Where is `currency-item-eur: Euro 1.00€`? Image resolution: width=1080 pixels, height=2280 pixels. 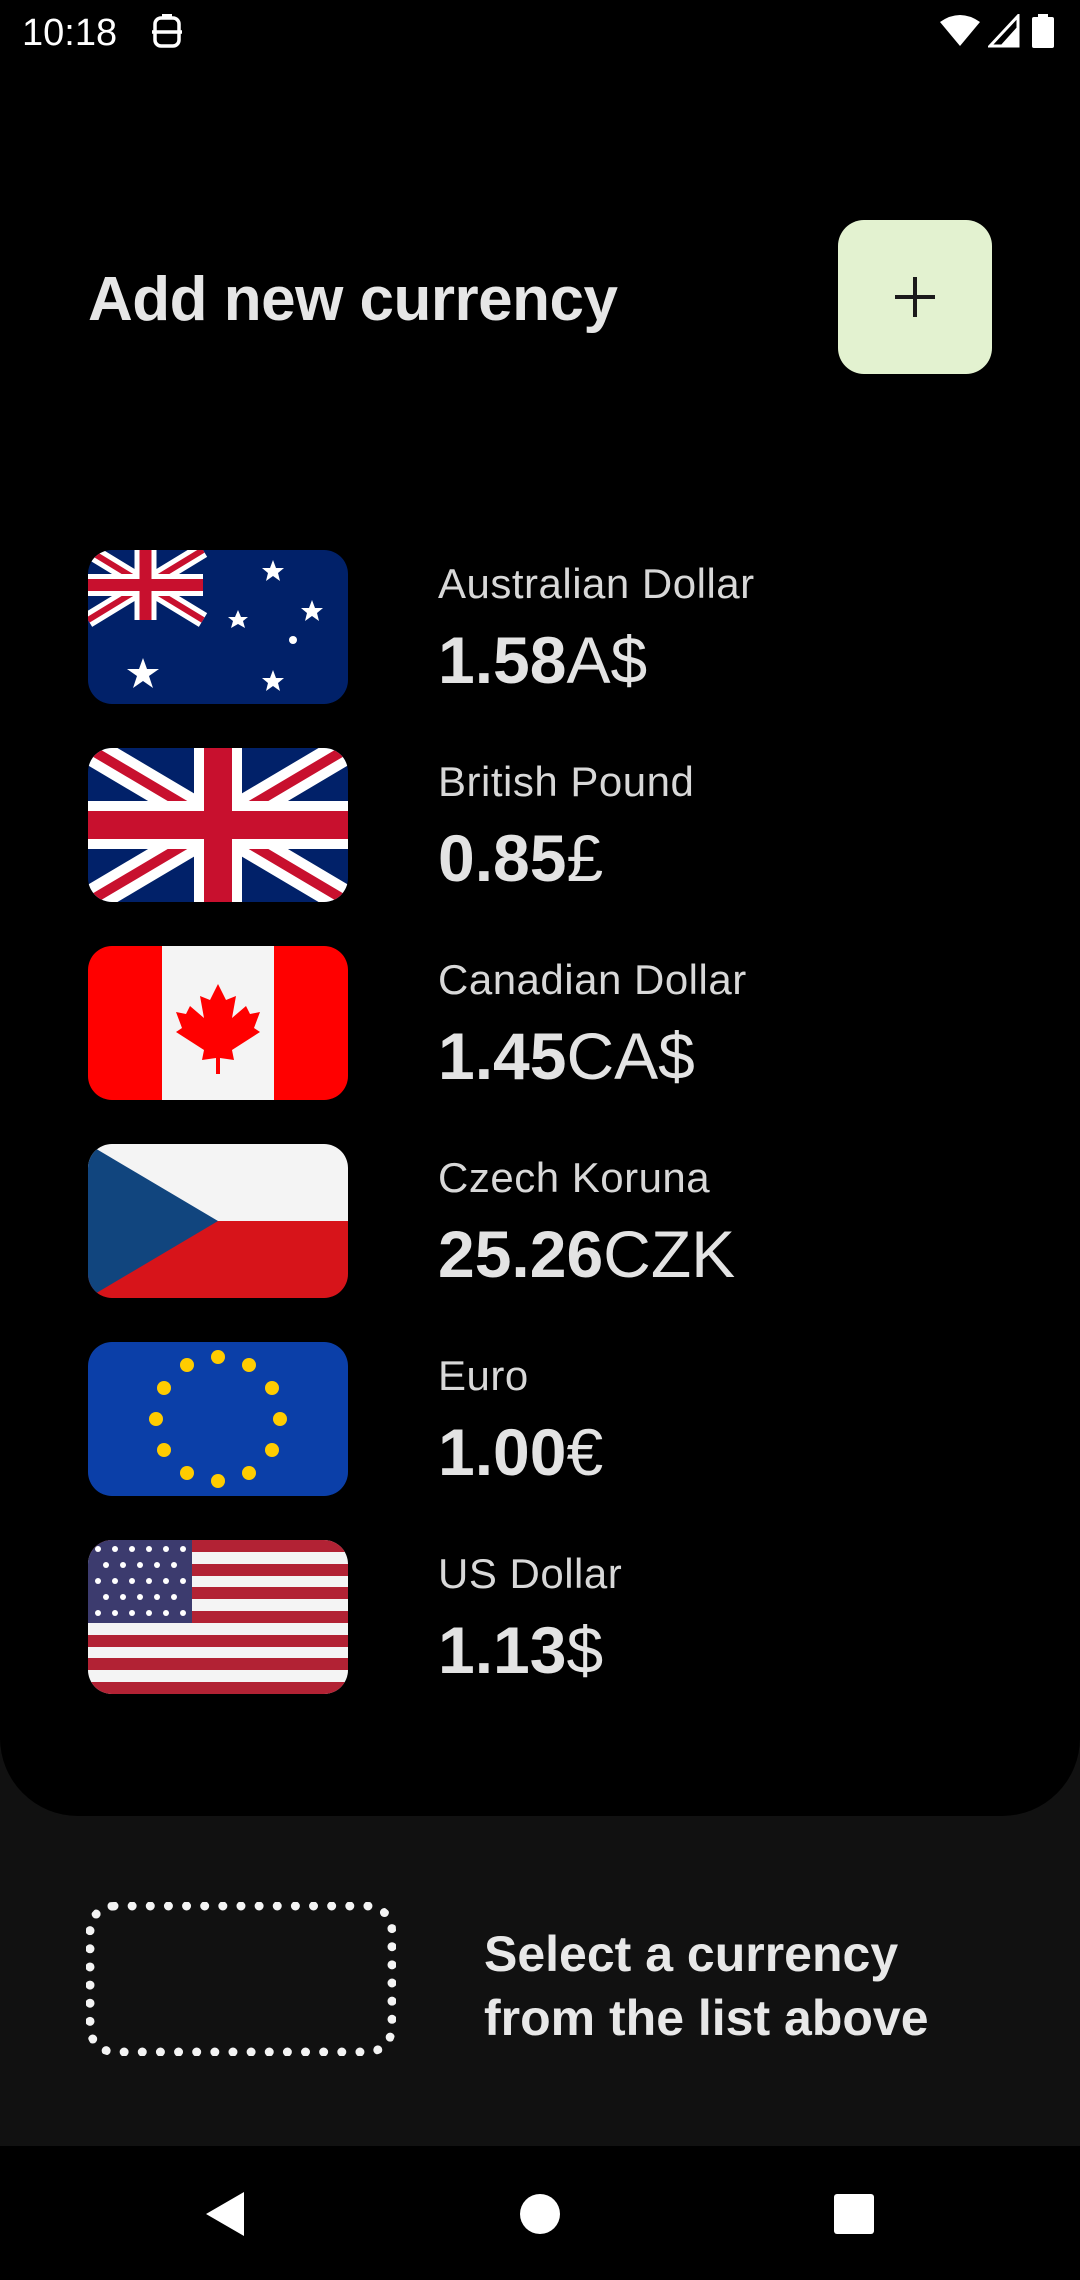 currency-item-eur: Euro 1.00€ is located at coordinates (540, 1419).